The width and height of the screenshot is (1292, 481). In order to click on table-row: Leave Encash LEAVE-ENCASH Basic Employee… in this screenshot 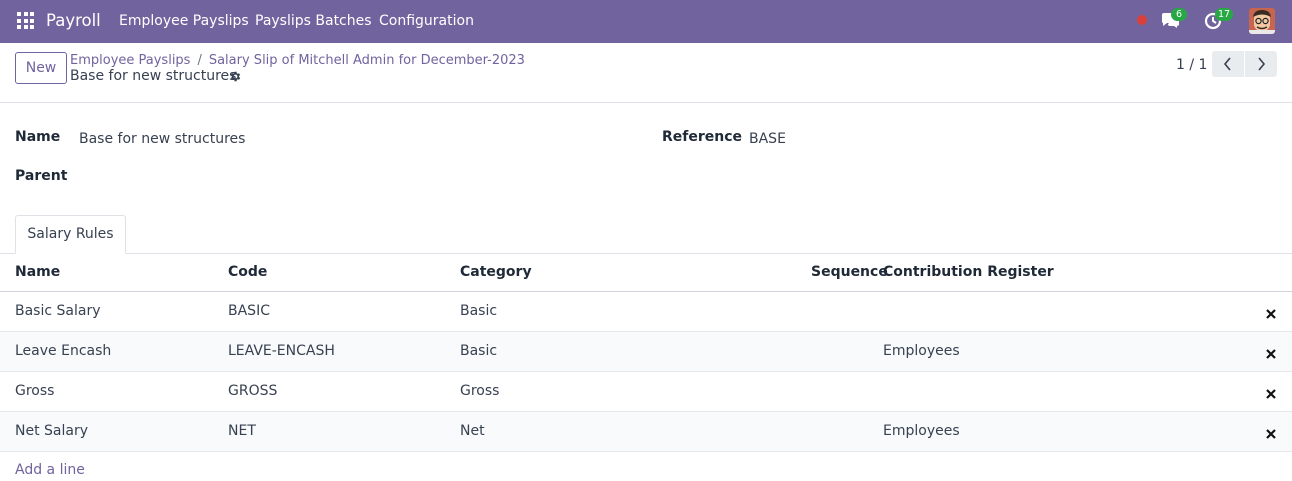, I will do `click(646, 352)`.